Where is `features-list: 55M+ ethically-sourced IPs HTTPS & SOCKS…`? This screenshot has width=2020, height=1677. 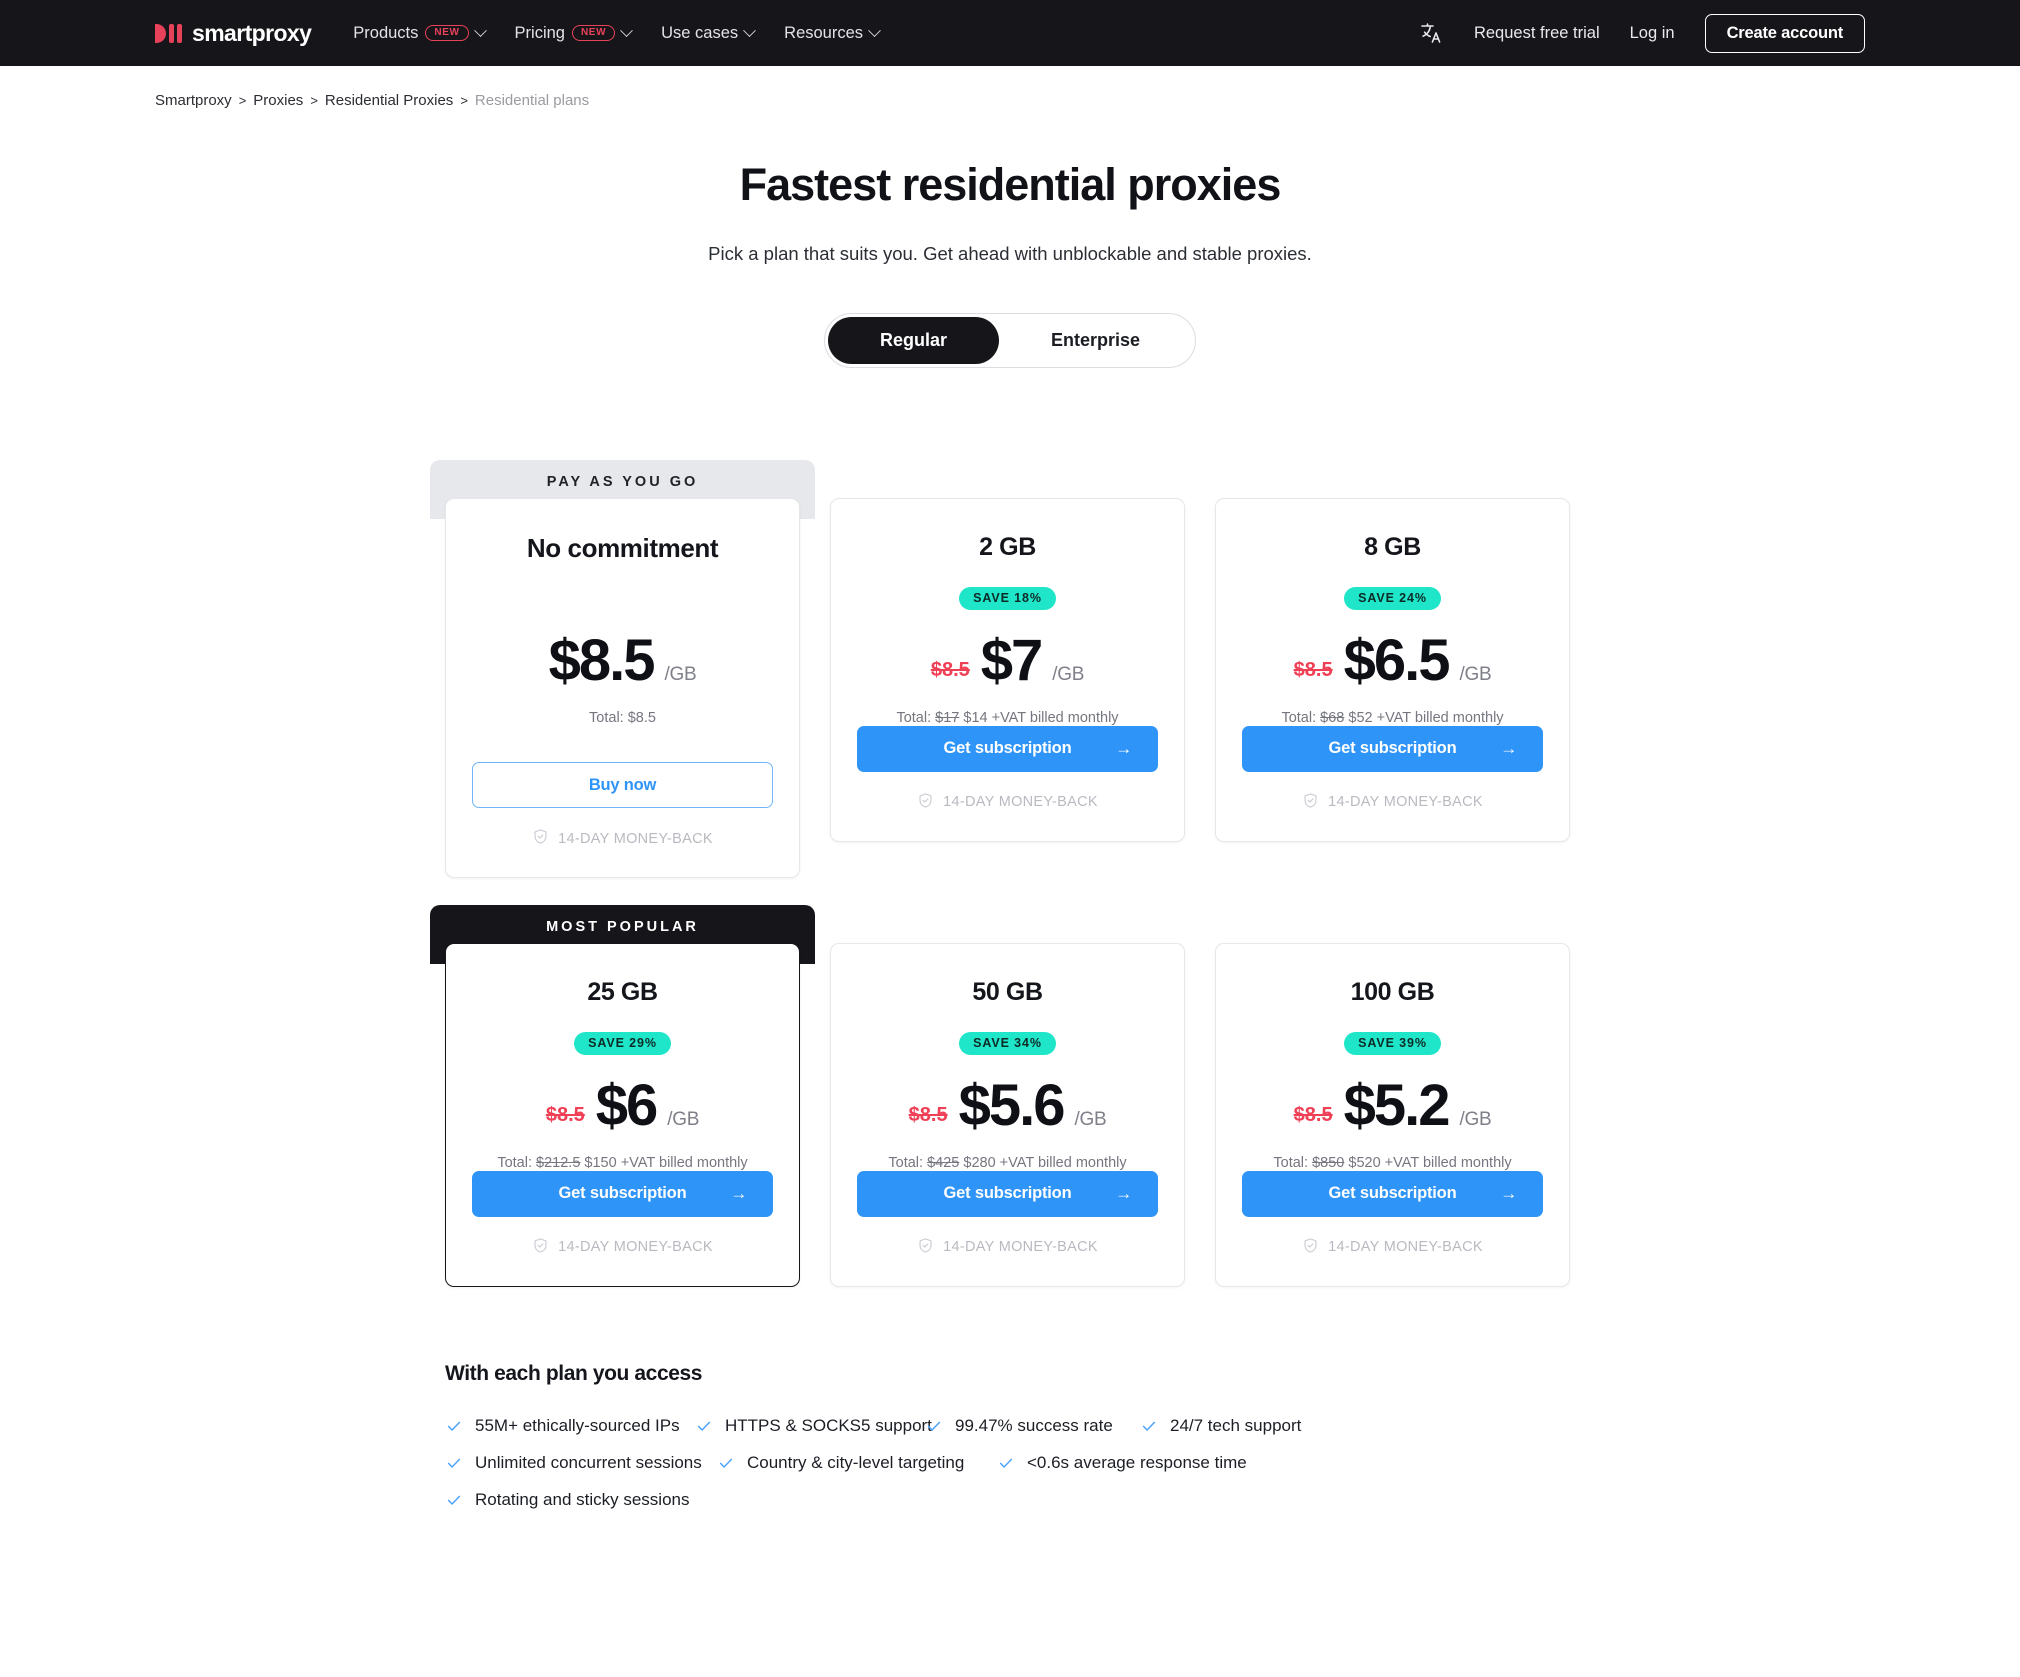 features-list: 55M+ ethically-sourced IPs HTTPS & SOCKS… is located at coordinates (1010, 1463).